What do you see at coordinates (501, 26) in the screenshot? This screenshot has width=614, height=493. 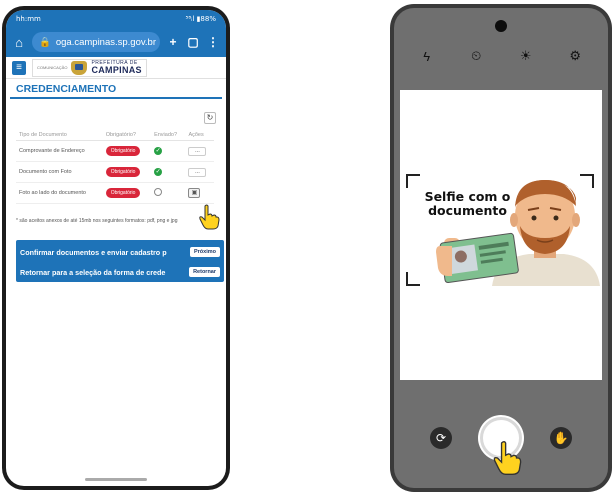 I see `front-camera` at bounding box center [501, 26].